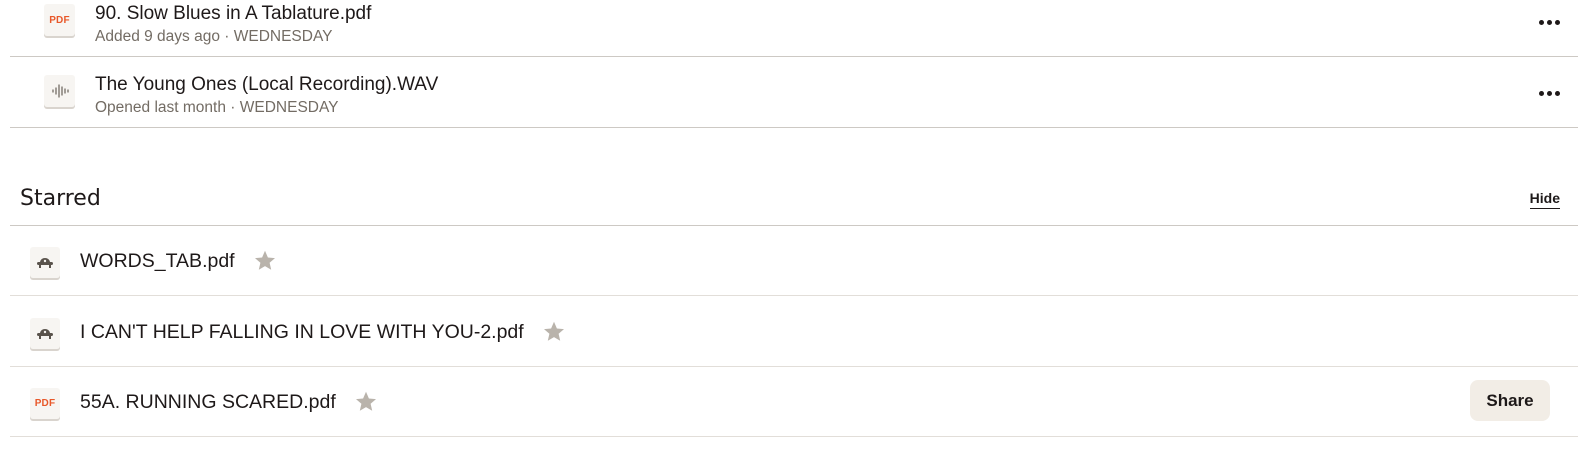 The height and width of the screenshot is (470, 1578). Describe the element at coordinates (217, 107) in the screenshot. I see `file-meta: Opened last month · WEDNESDAY` at that location.